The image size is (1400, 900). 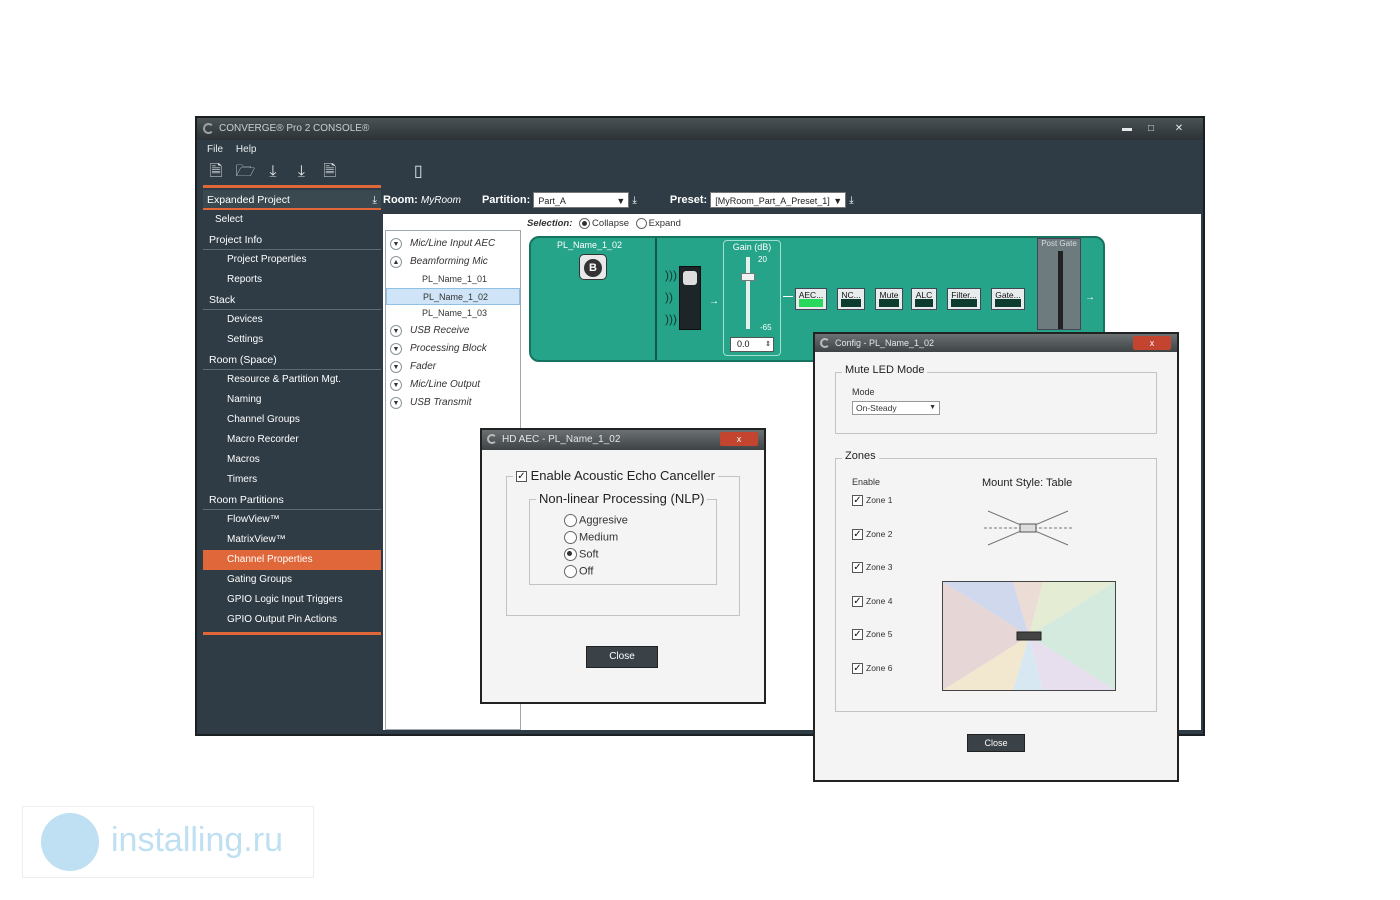 What do you see at coordinates (752, 344) in the screenshot?
I see `gain-input: 0.0 ⇕` at bounding box center [752, 344].